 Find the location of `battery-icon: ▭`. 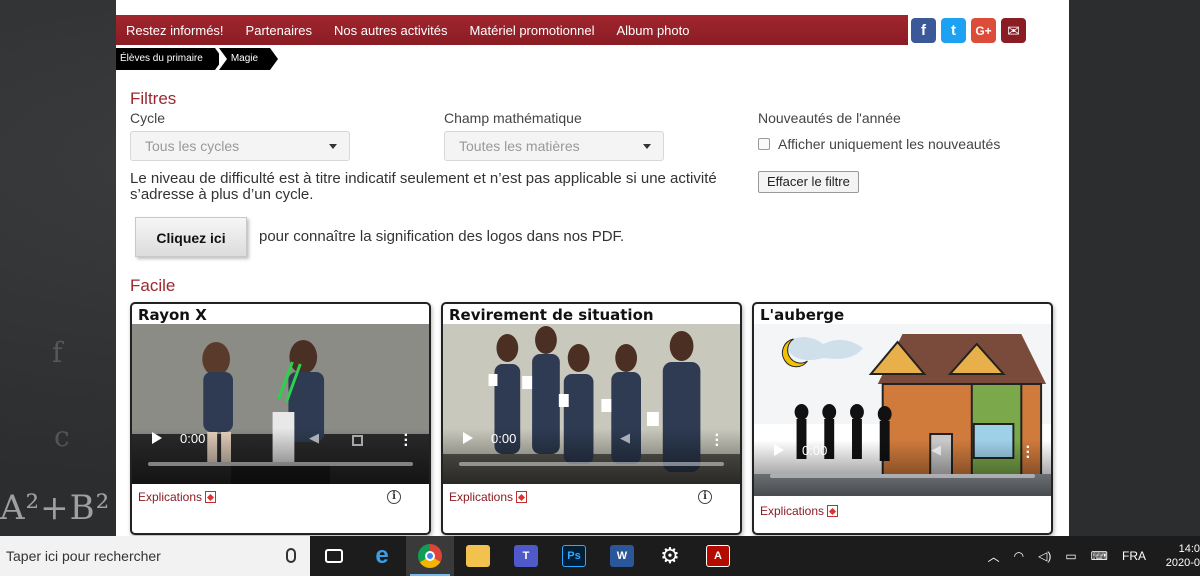

battery-icon: ▭ is located at coordinates (1070, 556).